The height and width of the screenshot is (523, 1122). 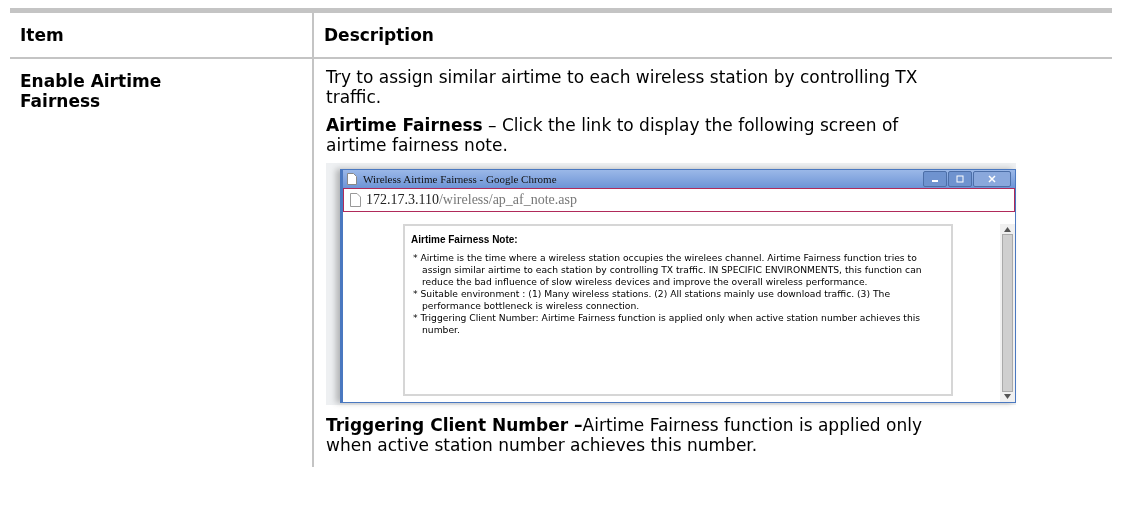 I want to click on column-header: Description, so click(x=712, y=34).